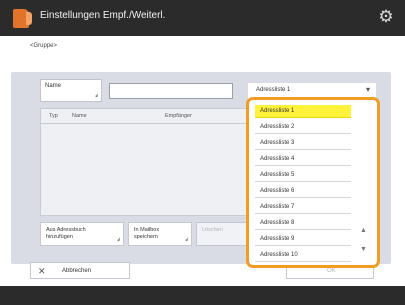  I want to click on column-type: Typ, so click(53, 116).